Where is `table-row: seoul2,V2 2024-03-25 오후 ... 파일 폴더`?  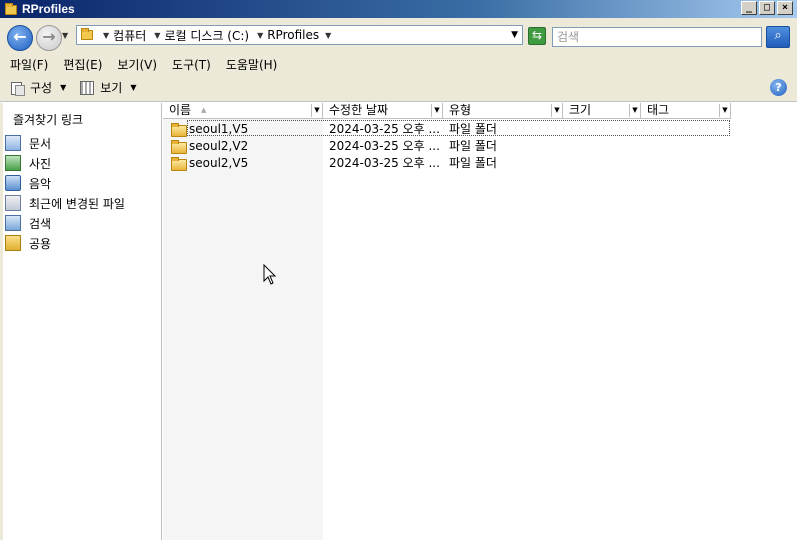 table-row: seoul2,V2 2024-03-25 오후 ... 파일 폴더 is located at coordinates (363, 145).